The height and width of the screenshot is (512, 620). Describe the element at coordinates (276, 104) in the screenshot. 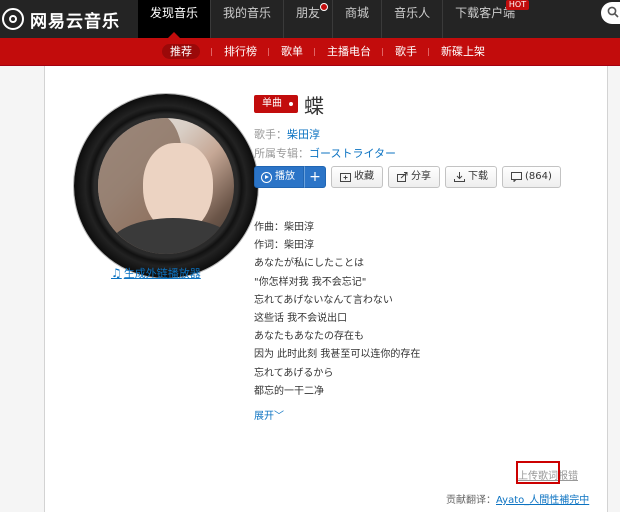

I see `single-tag: 单曲` at that location.